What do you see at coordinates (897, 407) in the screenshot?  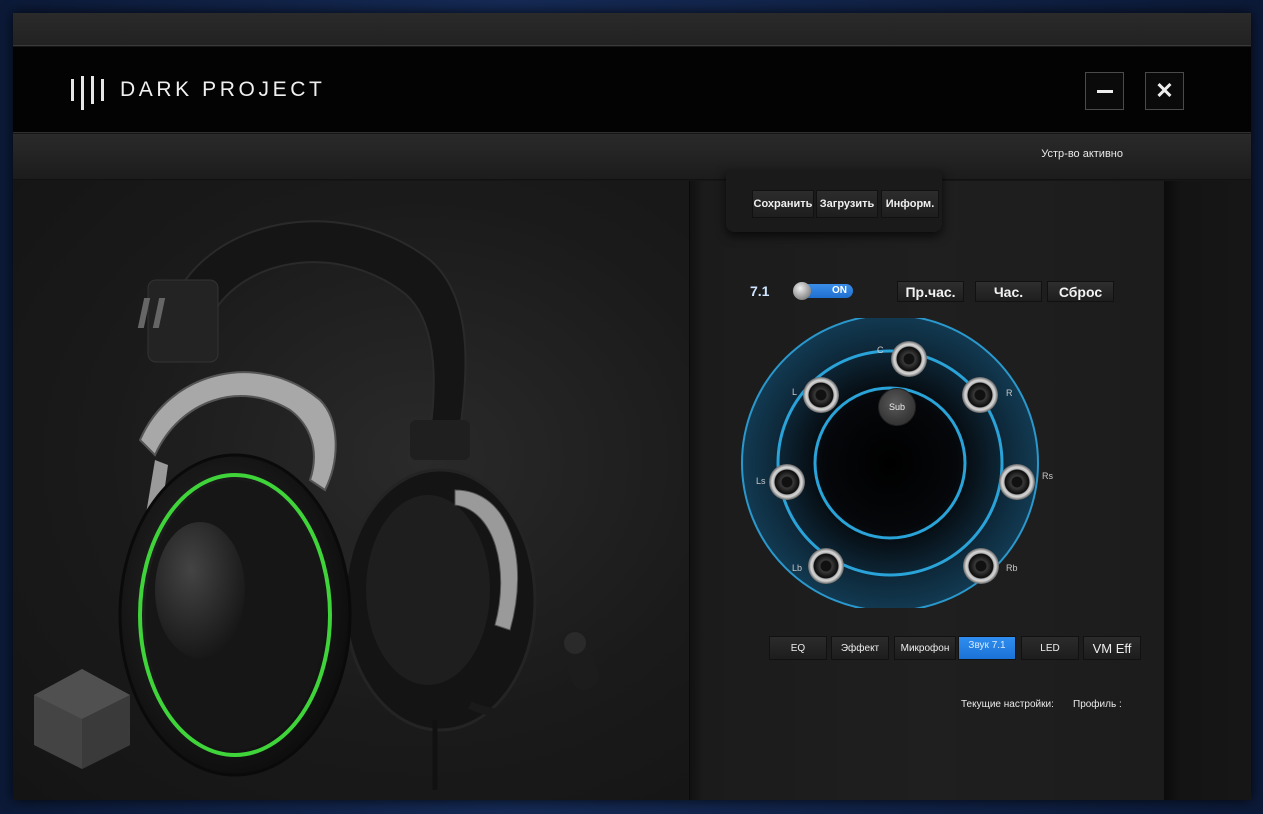 I see `subwoofer-button: Sub` at bounding box center [897, 407].